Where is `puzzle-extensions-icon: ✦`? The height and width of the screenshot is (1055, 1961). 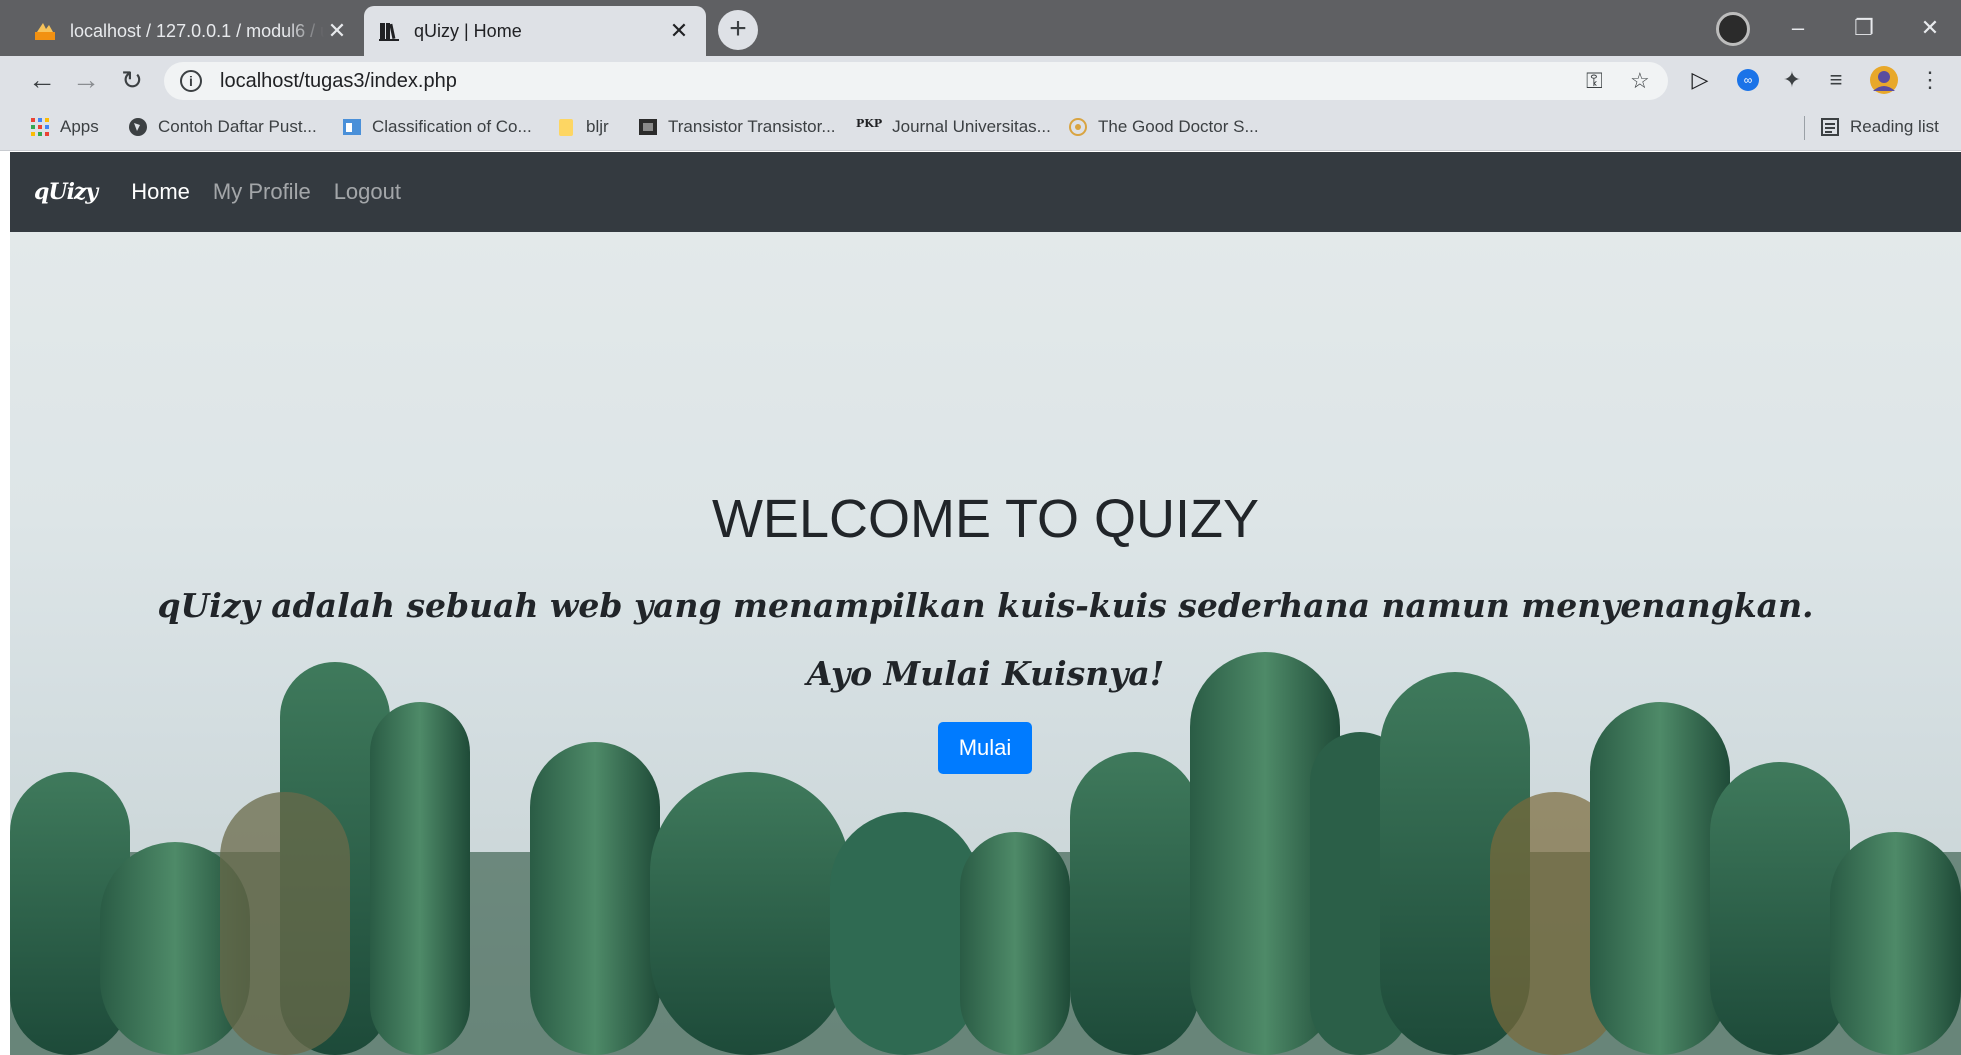
puzzle-extensions-icon: ✦ is located at coordinates (1792, 80).